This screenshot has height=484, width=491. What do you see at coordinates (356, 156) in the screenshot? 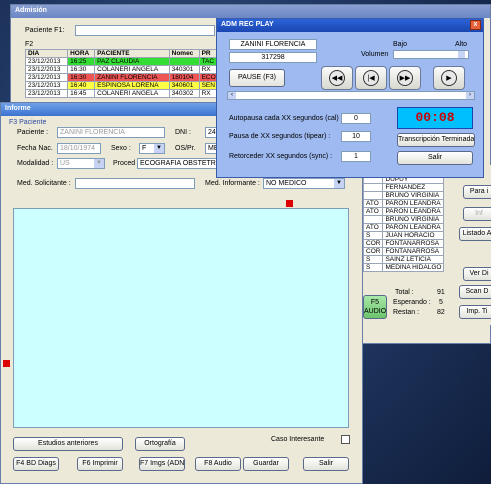
I see `retroceder-input: 1` at bounding box center [356, 156].